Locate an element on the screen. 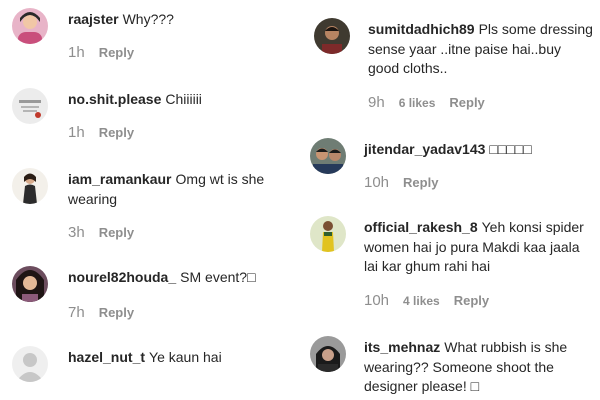  comment-body: iam_ramankaur Omg wt is she wearing is located at coordinates (178, 189).